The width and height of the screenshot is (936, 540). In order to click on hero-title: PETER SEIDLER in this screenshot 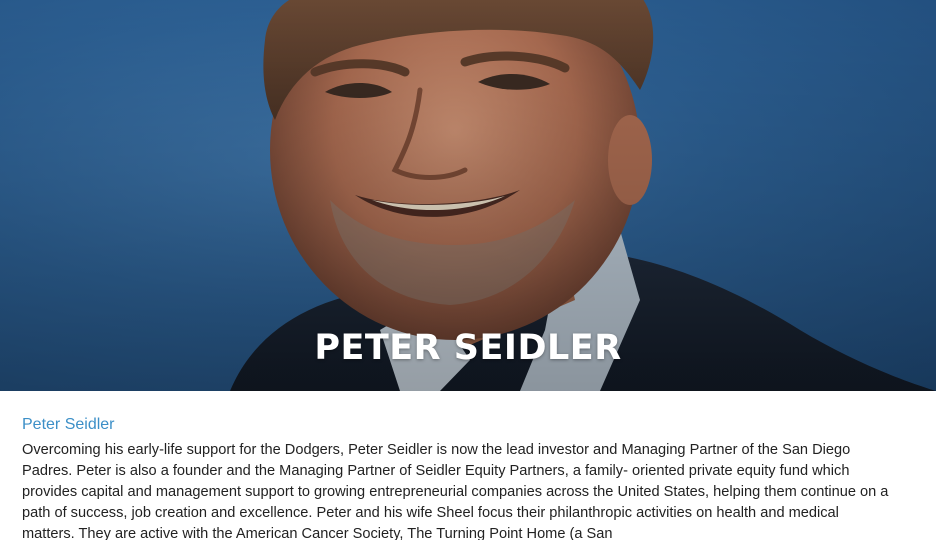, I will do `click(468, 348)`.